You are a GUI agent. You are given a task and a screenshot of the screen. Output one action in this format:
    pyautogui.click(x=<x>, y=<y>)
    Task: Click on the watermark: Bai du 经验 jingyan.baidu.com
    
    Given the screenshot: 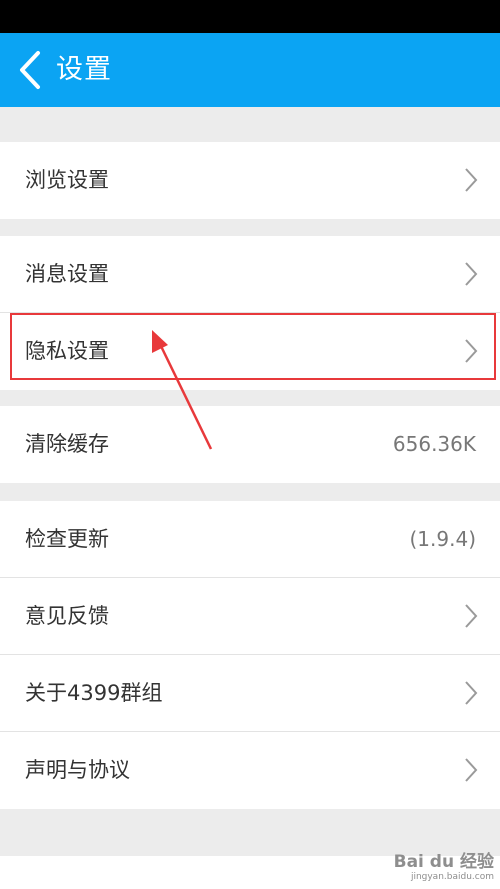 What is the action you would take?
    pyautogui.click(x=444, y=867)
    